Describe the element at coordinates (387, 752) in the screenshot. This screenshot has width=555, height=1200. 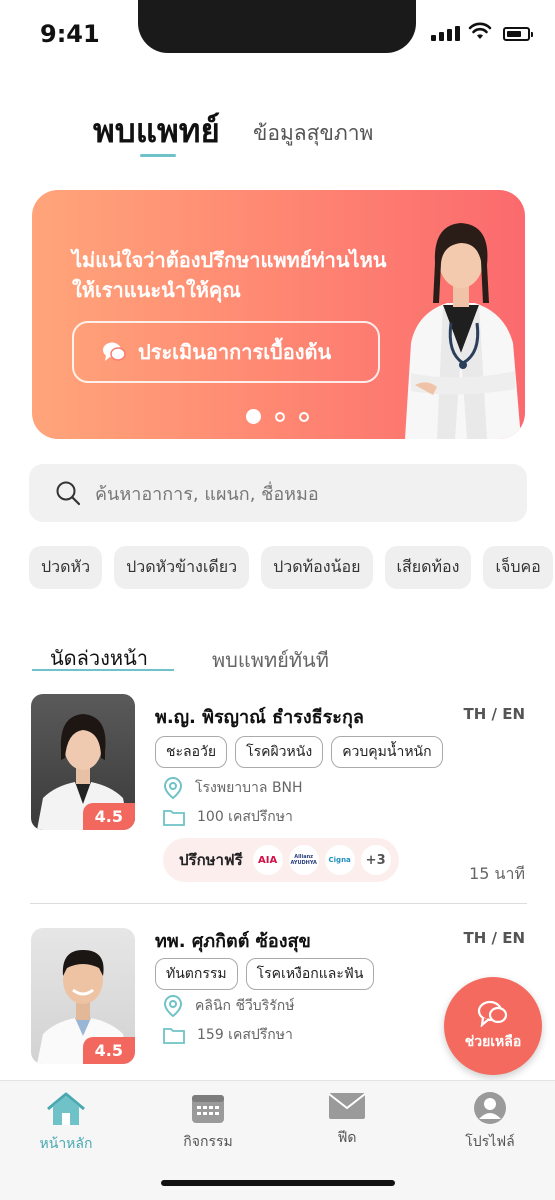
I see `specialty-tag: ควบคุมน้ำหนัก` at that location.